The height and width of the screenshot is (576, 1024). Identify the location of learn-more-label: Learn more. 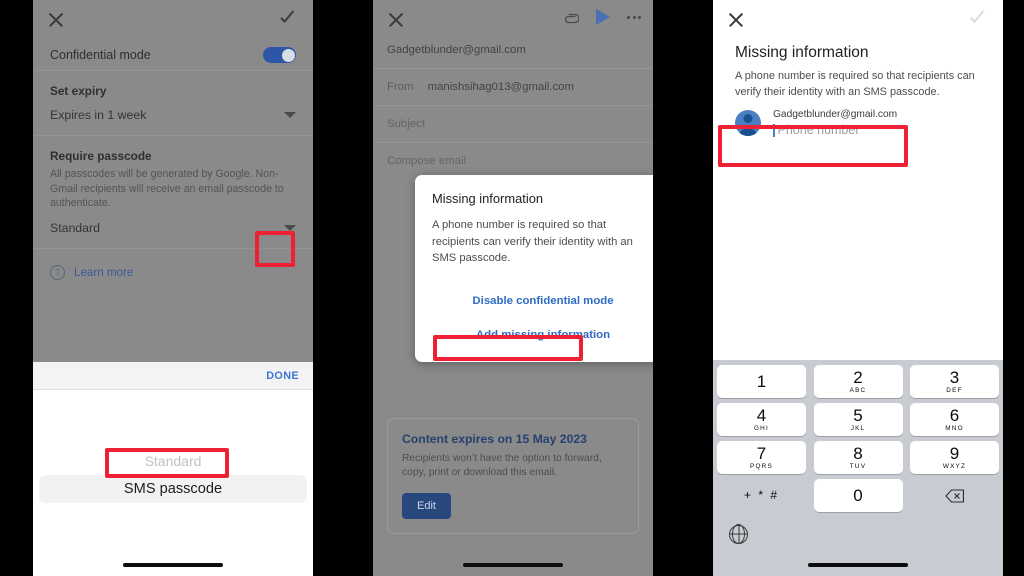
(104, 272).